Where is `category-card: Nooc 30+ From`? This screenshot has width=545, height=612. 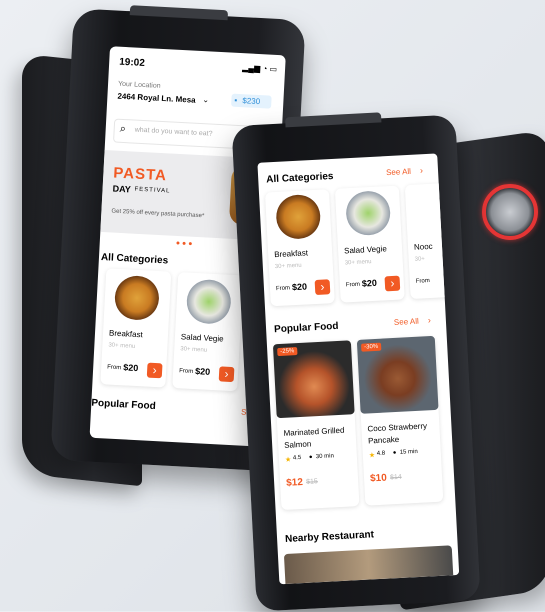 category-card: Nooc 30+ From is located at coordinates (427, 241).